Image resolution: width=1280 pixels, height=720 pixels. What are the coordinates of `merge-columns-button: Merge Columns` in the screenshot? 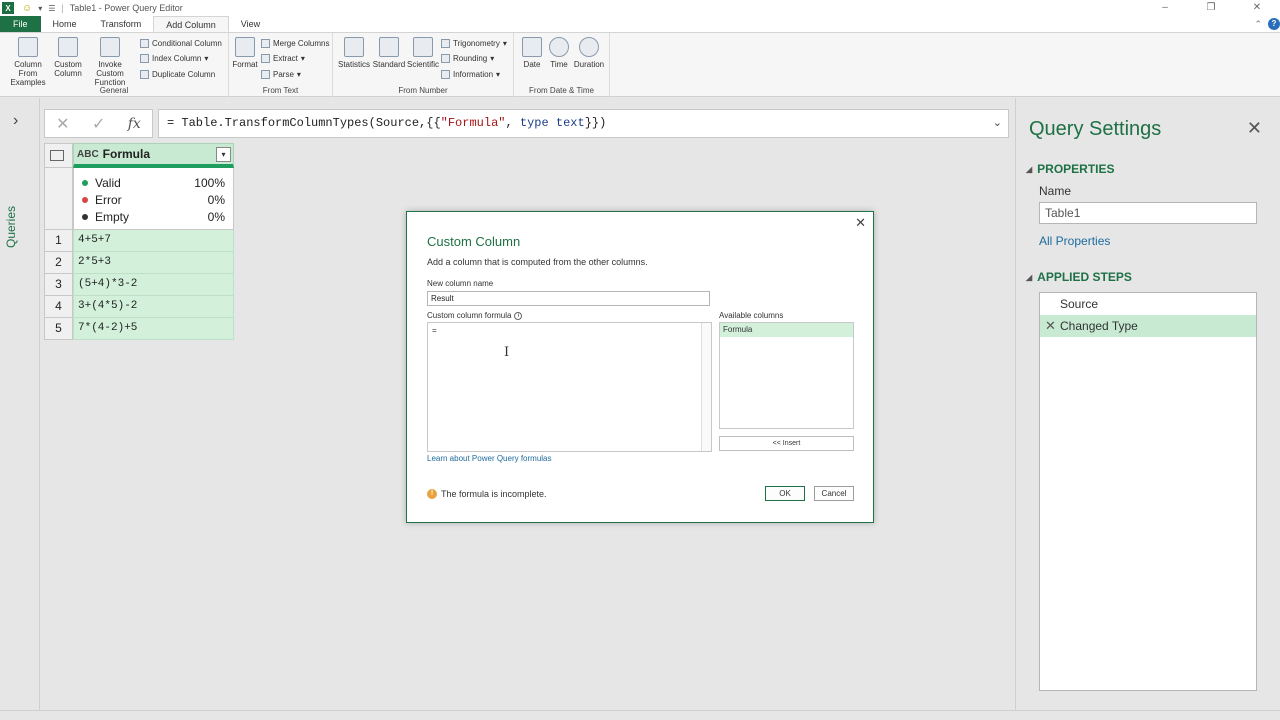 It's located at (295, 43).